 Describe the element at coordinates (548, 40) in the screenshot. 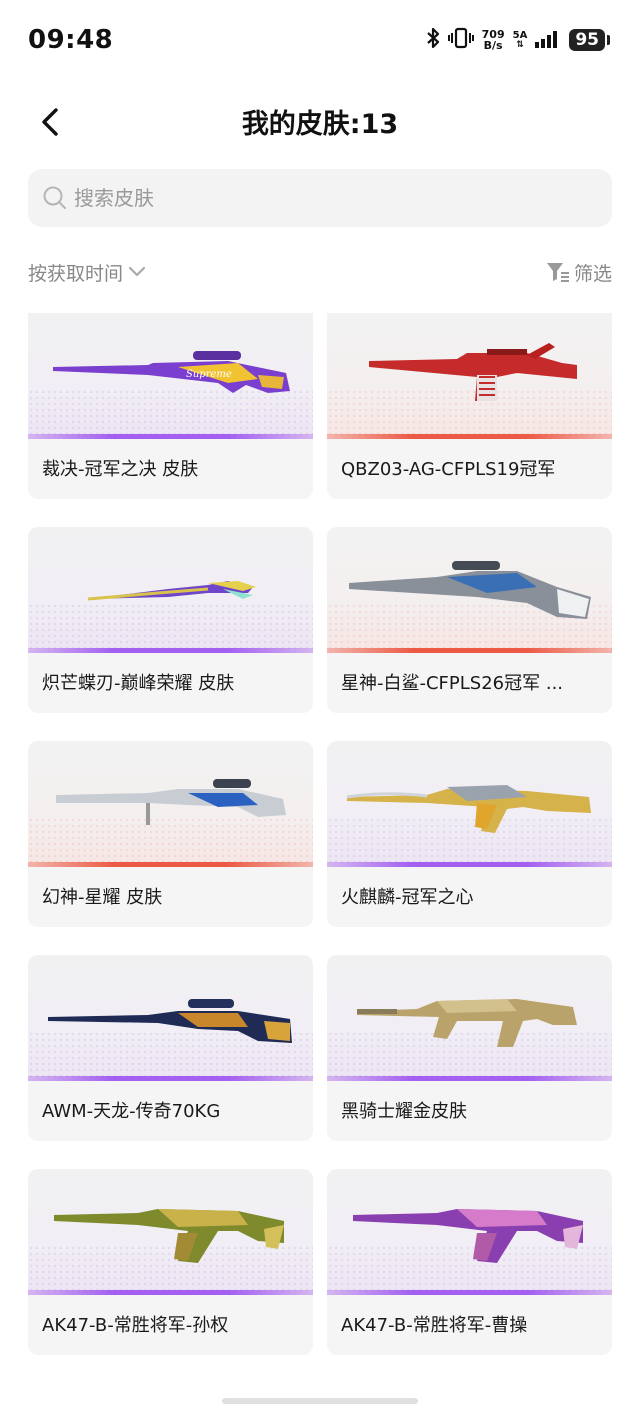

I see `signal-bars-icon` at that location.